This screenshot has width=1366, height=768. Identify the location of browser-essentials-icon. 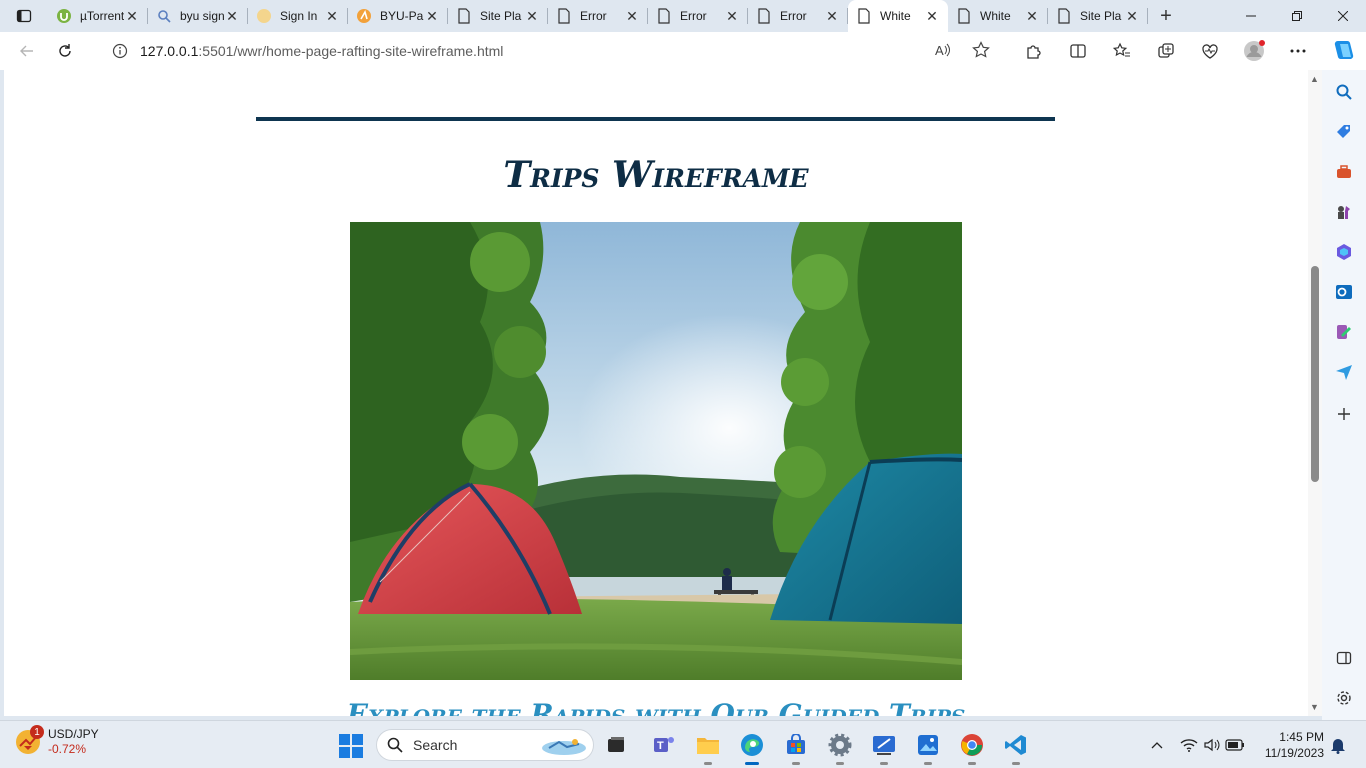
(1210, 51).